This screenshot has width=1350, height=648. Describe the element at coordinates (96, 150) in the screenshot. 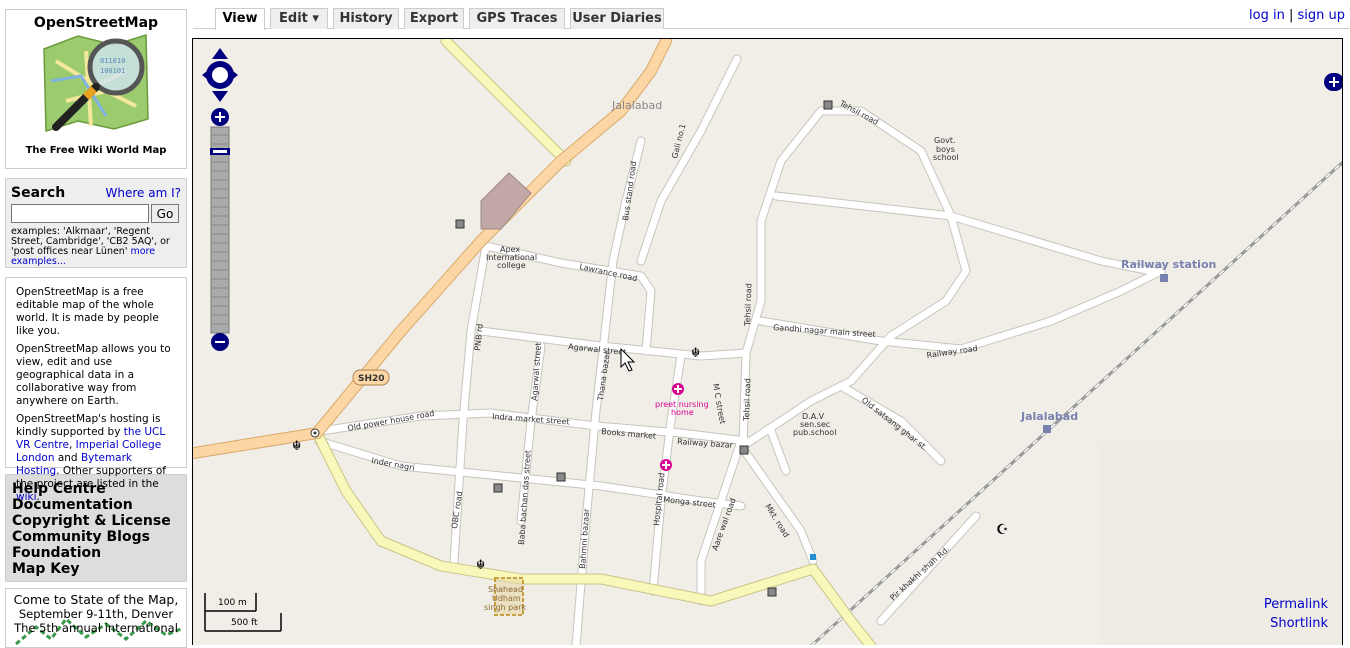

I see `site-tagline: The Free Wiki World Map` at that location.